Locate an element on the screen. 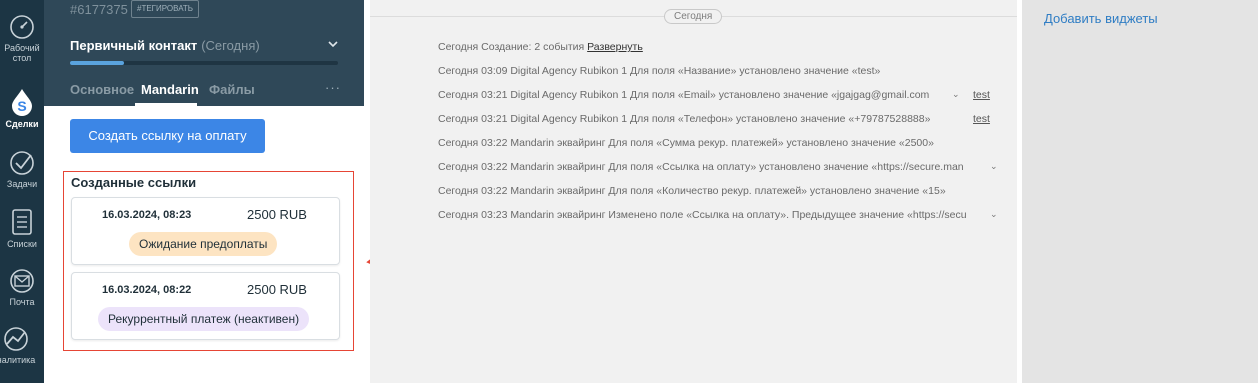  tab-files: Файлы is located at coordinates (232, 89).